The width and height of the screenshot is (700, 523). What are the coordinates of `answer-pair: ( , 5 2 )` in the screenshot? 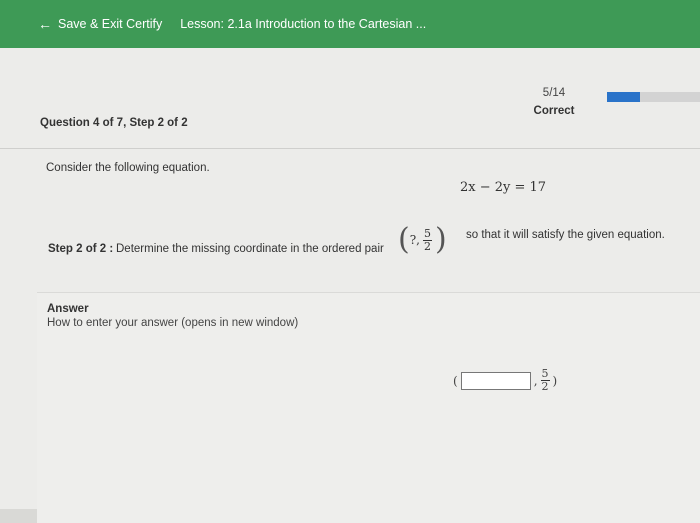 It's located at (505, 380).